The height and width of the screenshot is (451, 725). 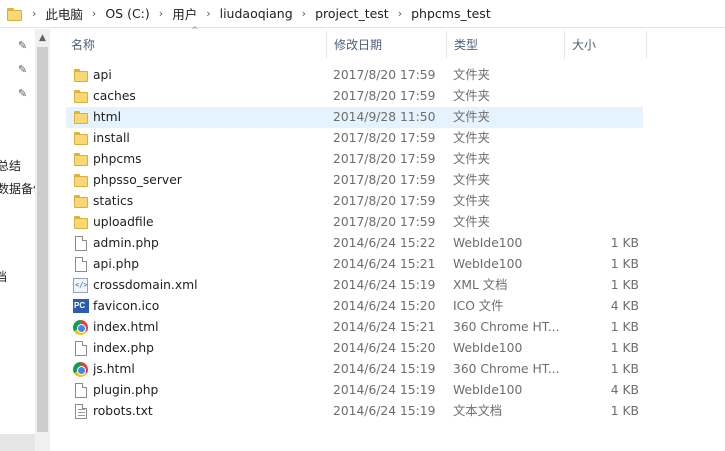 I want to click on file-row: uploadfile 2017/8/20 17:59 文件夹, so click(x=354, y=222).